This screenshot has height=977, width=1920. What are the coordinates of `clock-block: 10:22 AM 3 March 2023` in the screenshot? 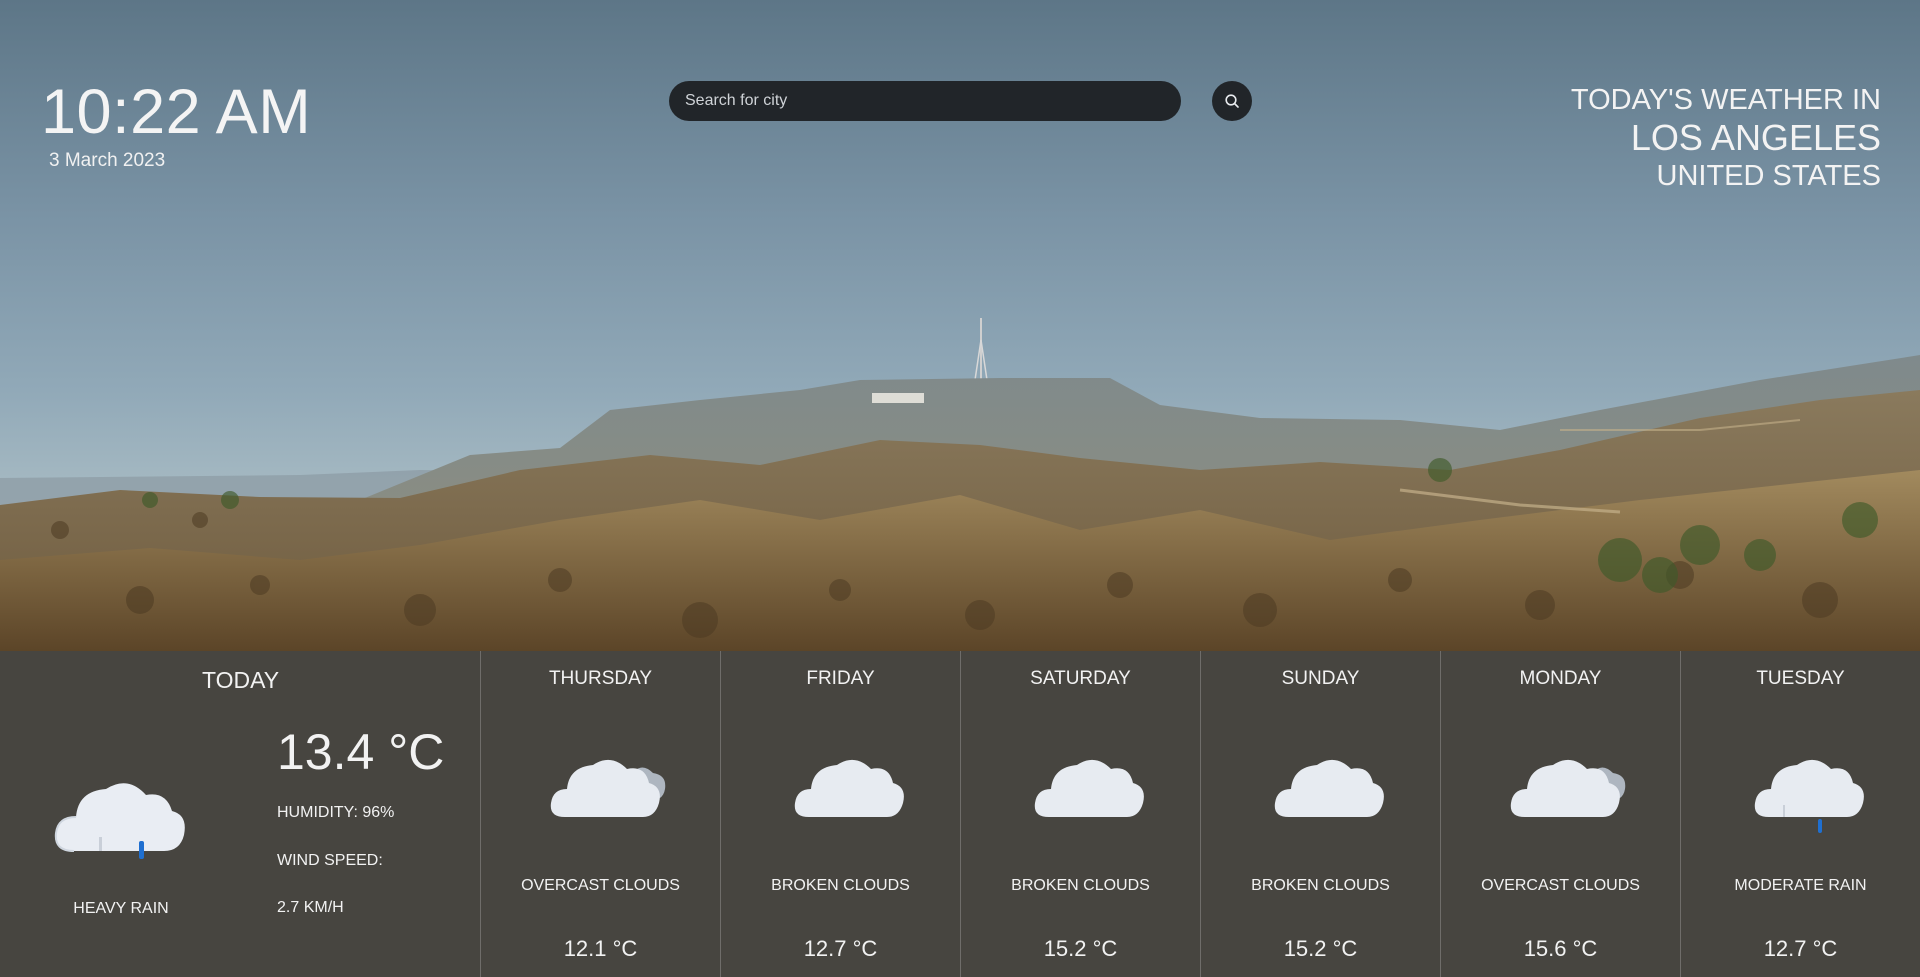 It's located at (176, 124).